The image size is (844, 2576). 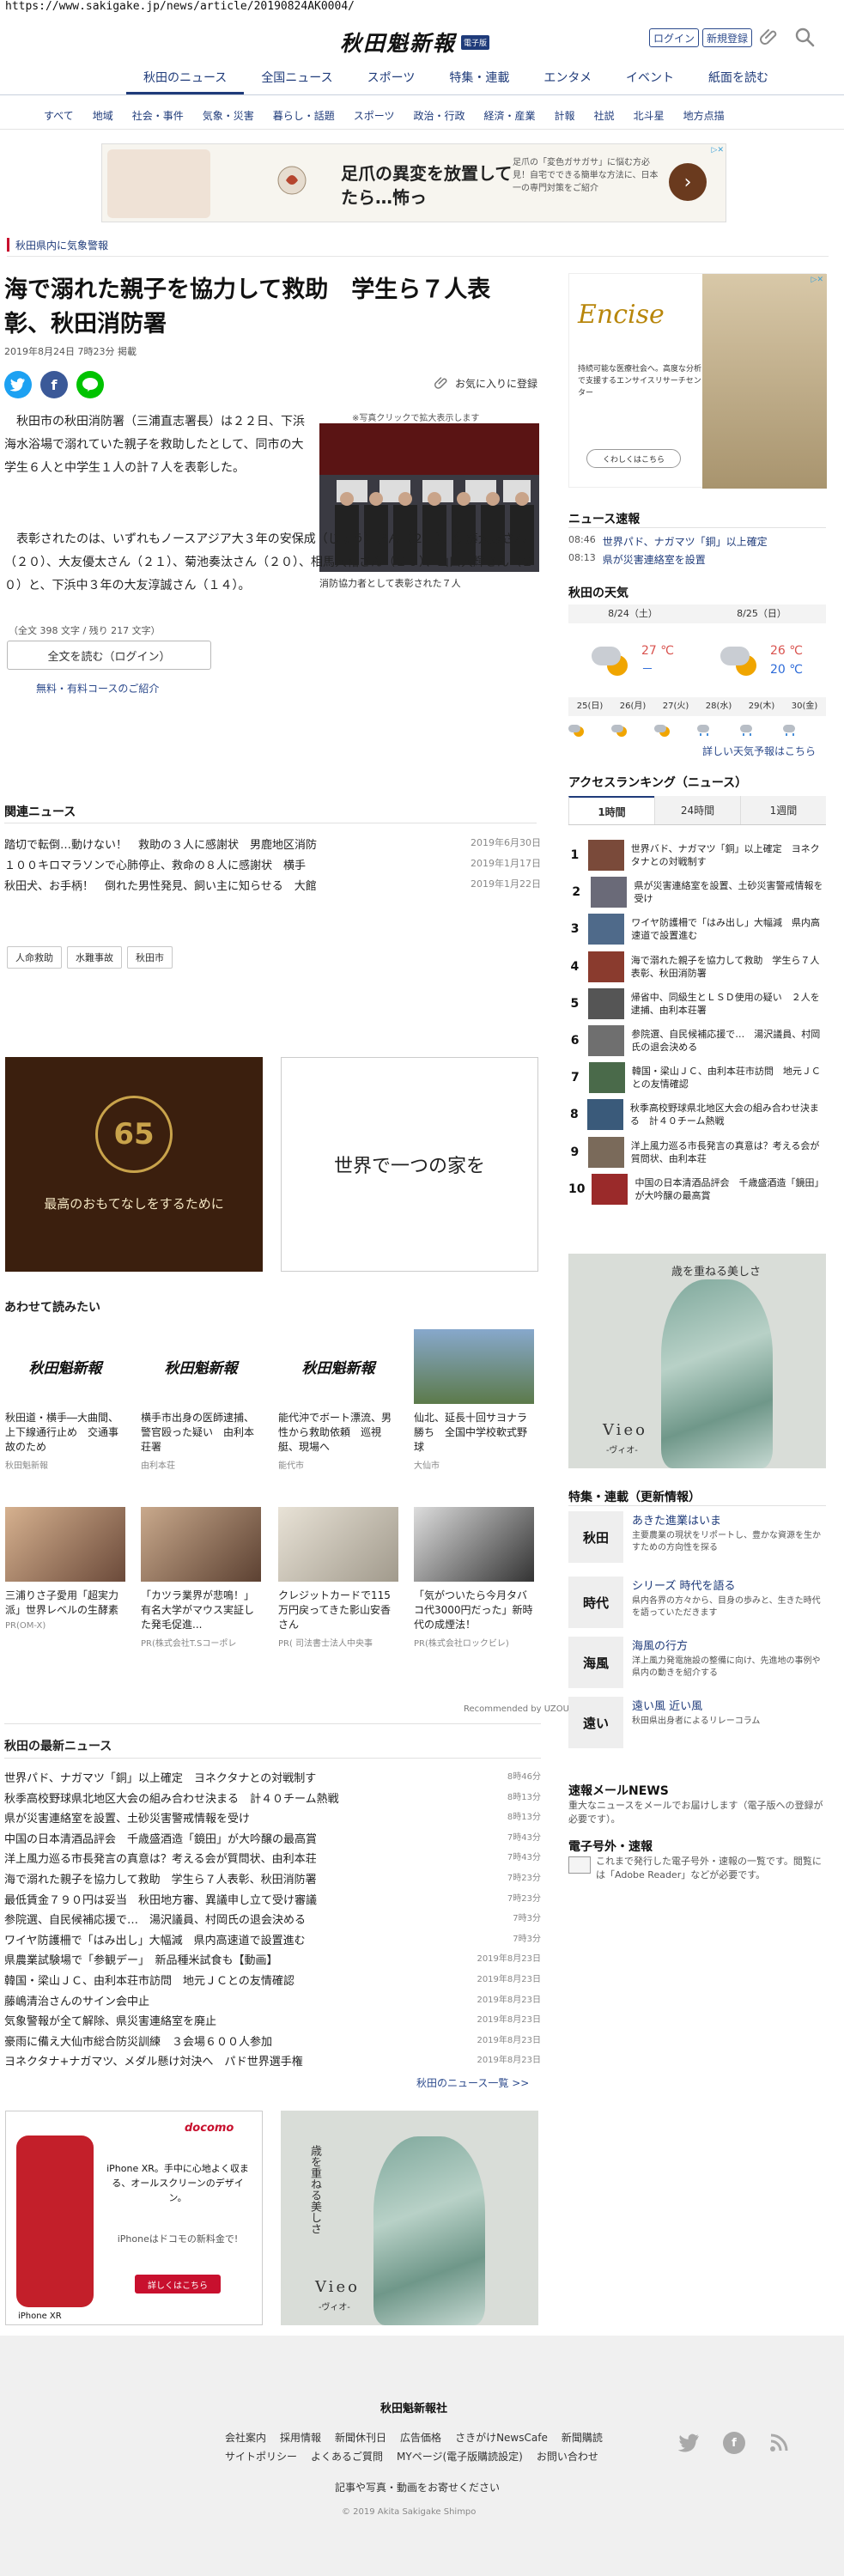 What do you see at coordinates (485, 383) in the screenshot?
I see `favorite-button: お気に入りに登録` at bounding box center [485, 383].